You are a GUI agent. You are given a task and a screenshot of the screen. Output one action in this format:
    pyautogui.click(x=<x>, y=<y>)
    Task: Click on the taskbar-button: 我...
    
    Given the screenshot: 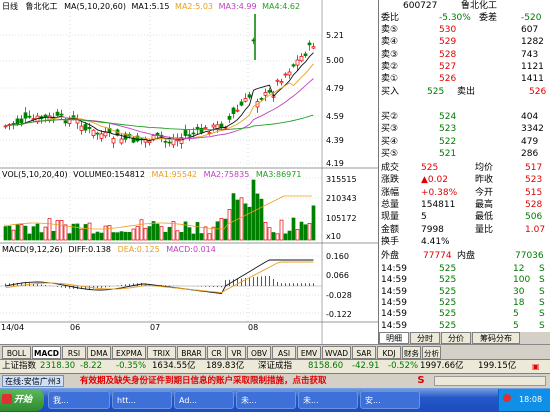 What is the action you would take?
    pyautogui.click(x=79, y=400)
    